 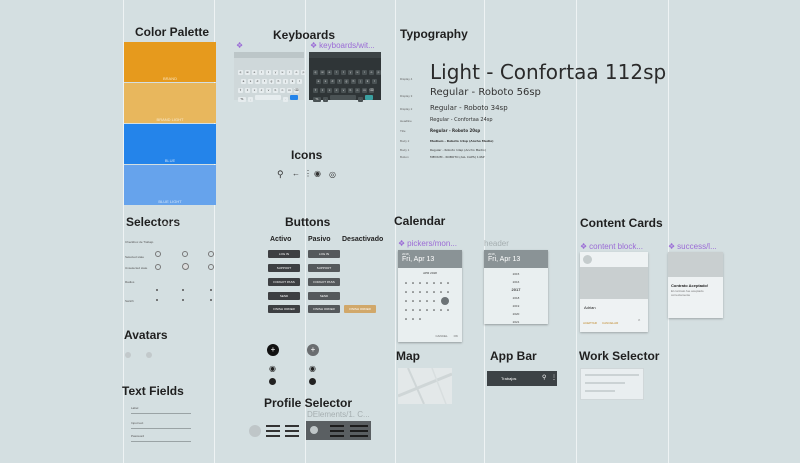 What do you see at coordinates (496, 243) in the screenshot?
I see `component-label-header: header` at bounding box center [496, 243].